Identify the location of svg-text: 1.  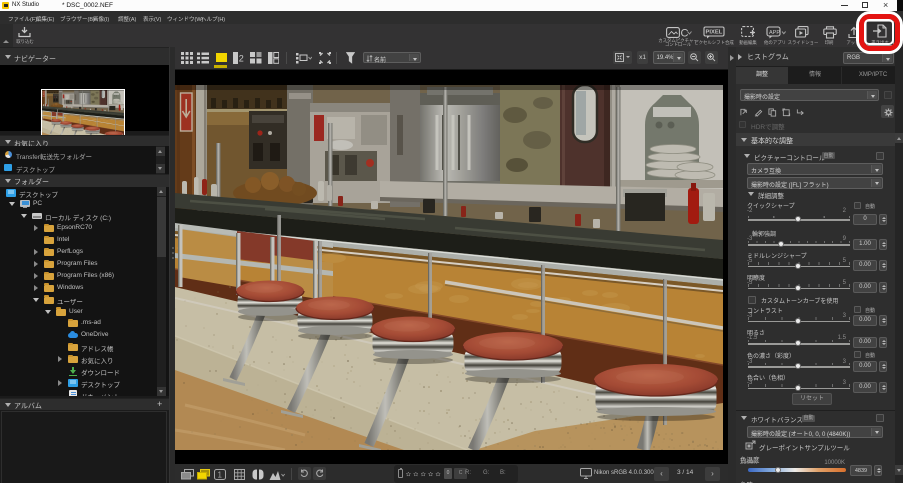
(220, 475).